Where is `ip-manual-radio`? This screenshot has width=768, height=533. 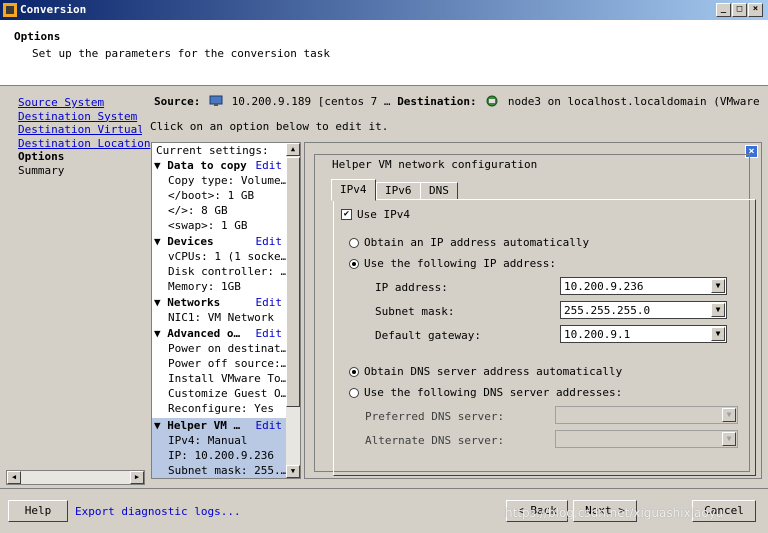
ip-manual-radio is located at coordinates (354, 264).